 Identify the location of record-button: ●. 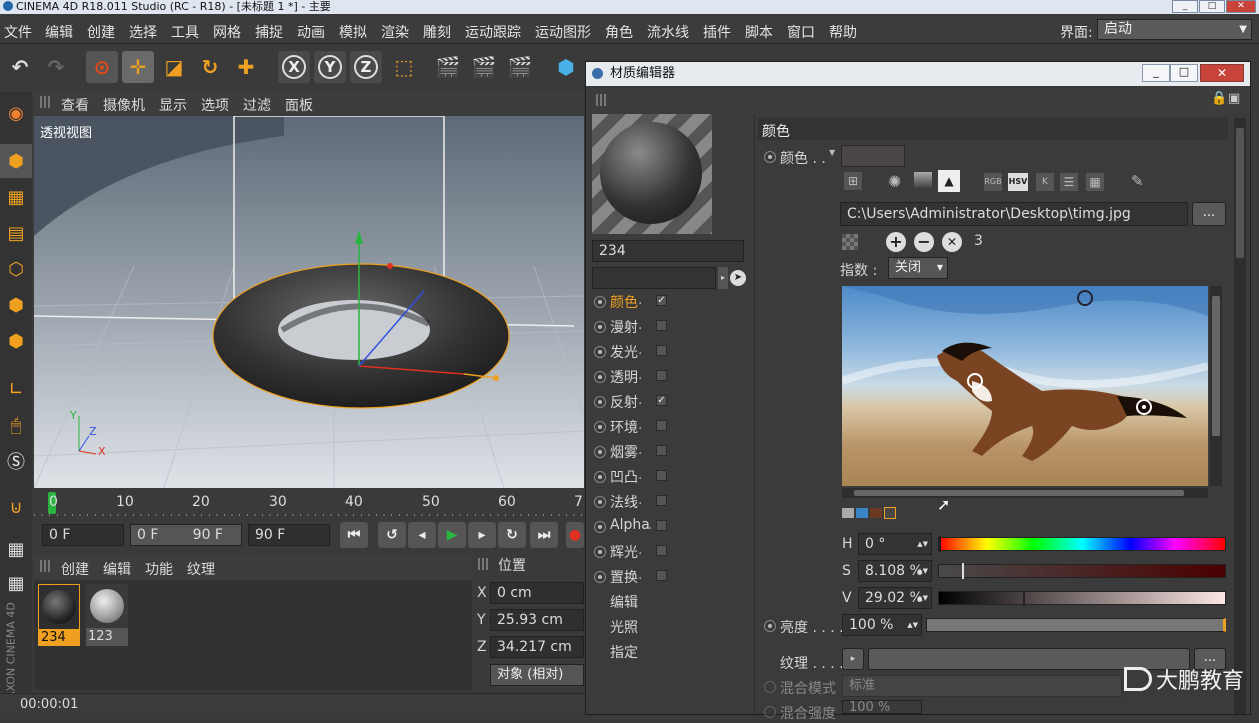
(575, 535).